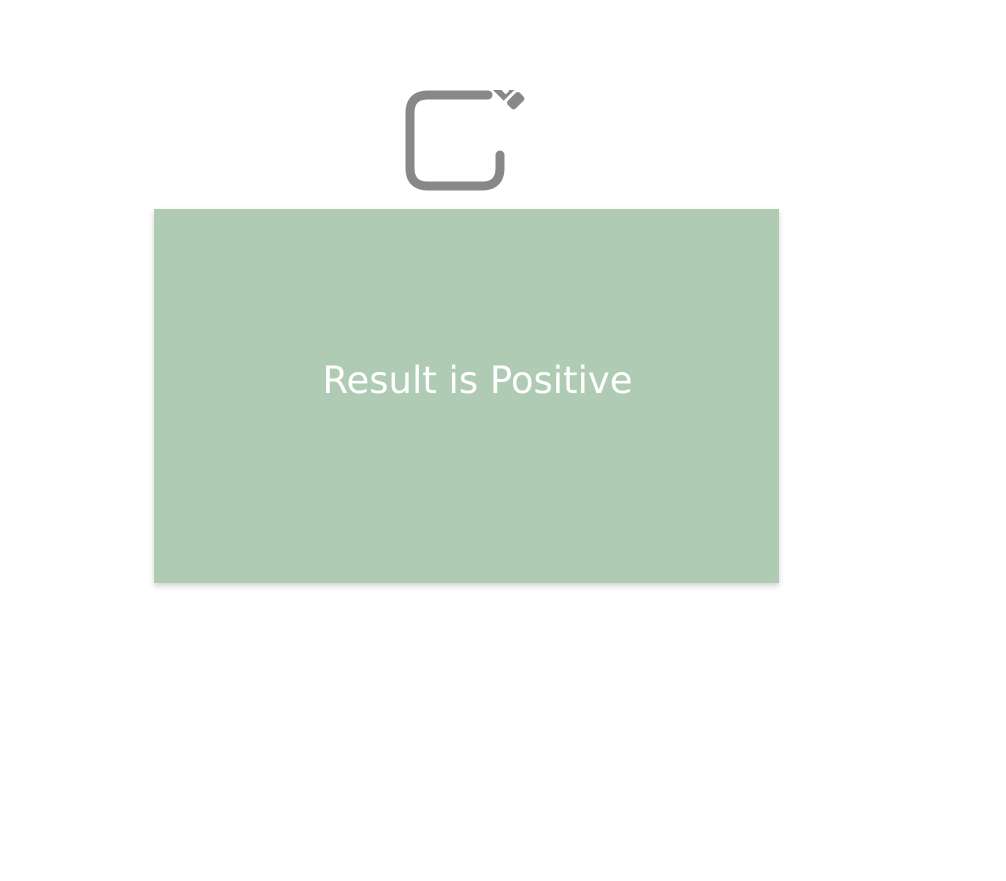  Describe the element at coordinates (465, 115) in the screenshot. I see `pencil-square-icon` at that location.